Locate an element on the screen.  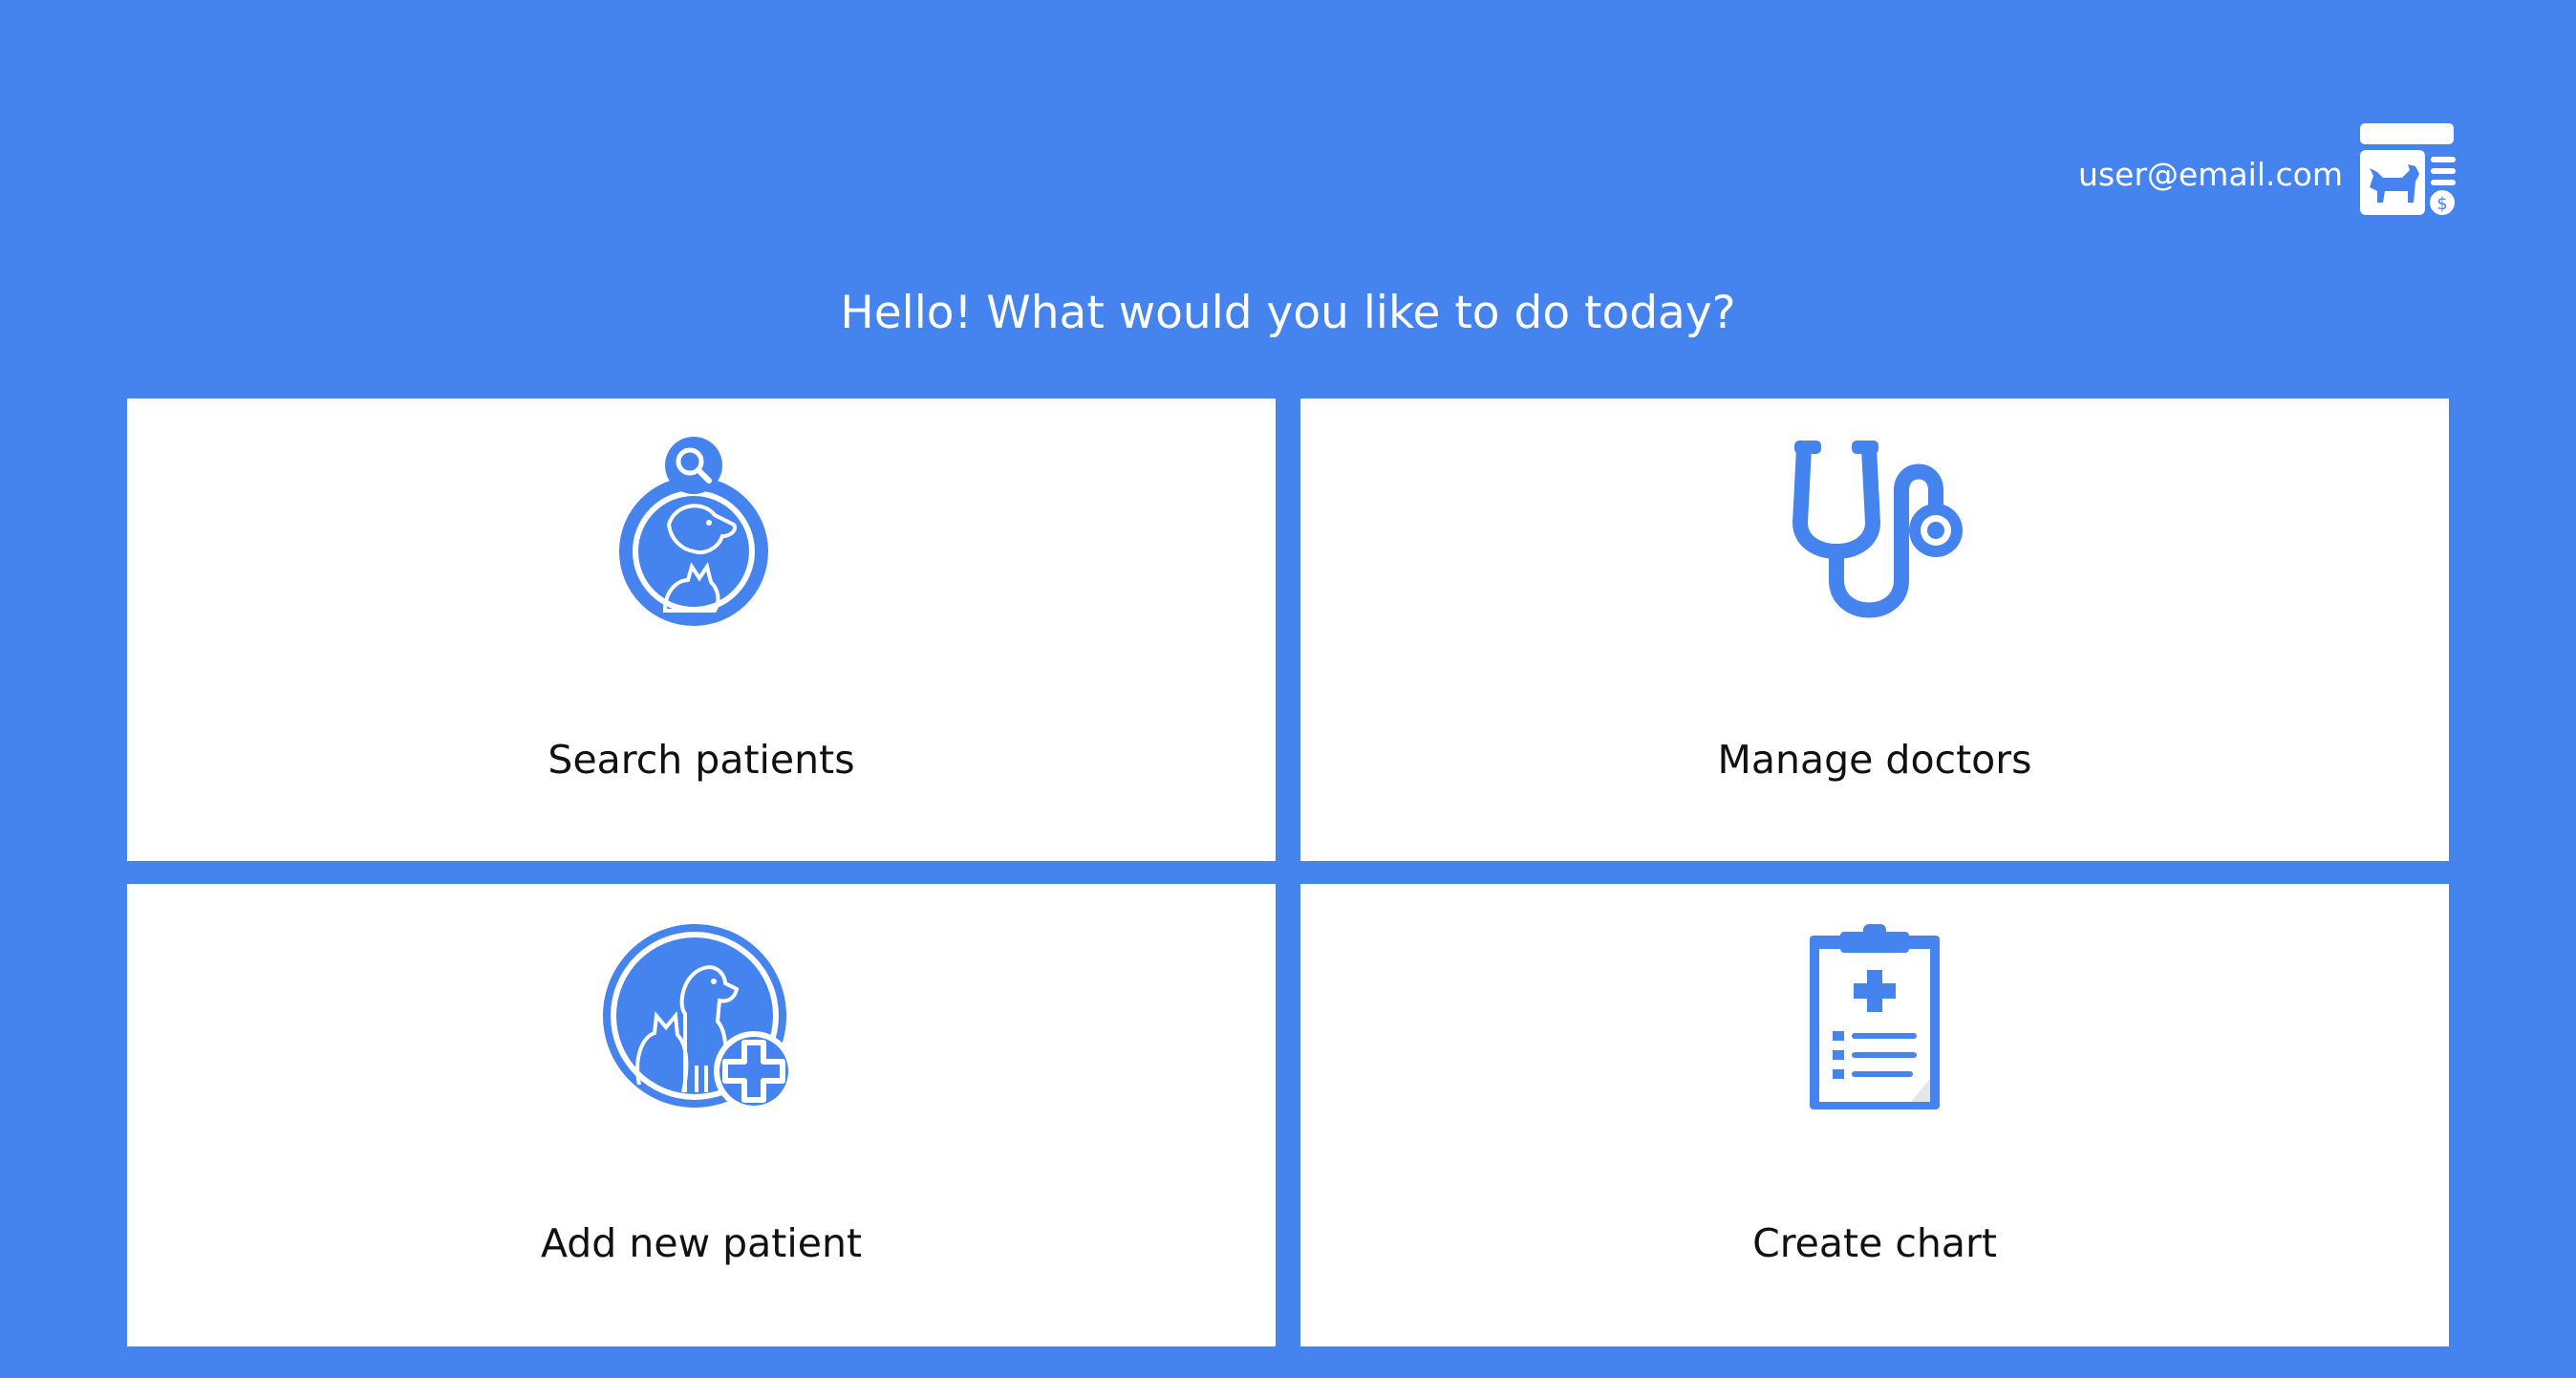
user-menu: user@email.com $ is located at coordinates (2267, 168).